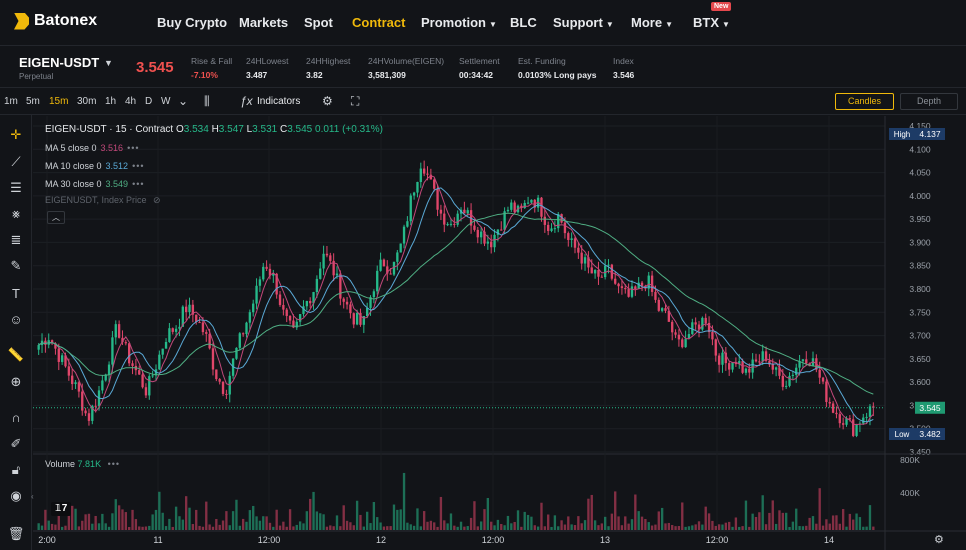 The image size is (966, 550). I want to click on symbol-name: EIGEN-USDT, so click(59, 62).